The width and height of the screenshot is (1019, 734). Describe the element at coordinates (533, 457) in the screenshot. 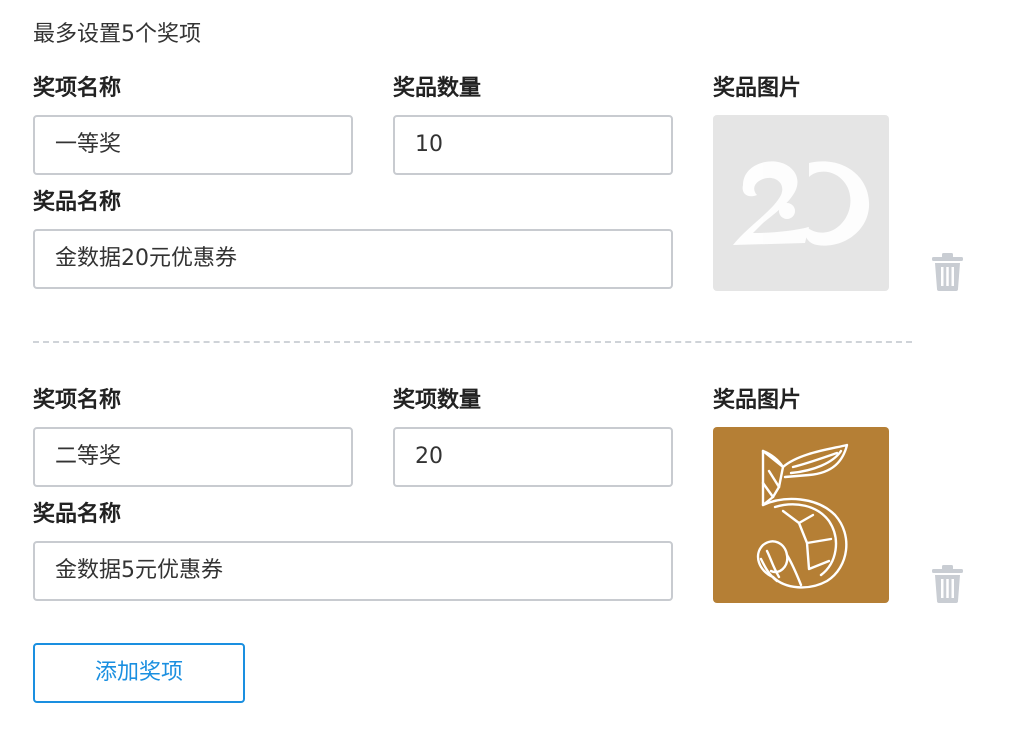

I see `prize-qty-input: 20` at that location.